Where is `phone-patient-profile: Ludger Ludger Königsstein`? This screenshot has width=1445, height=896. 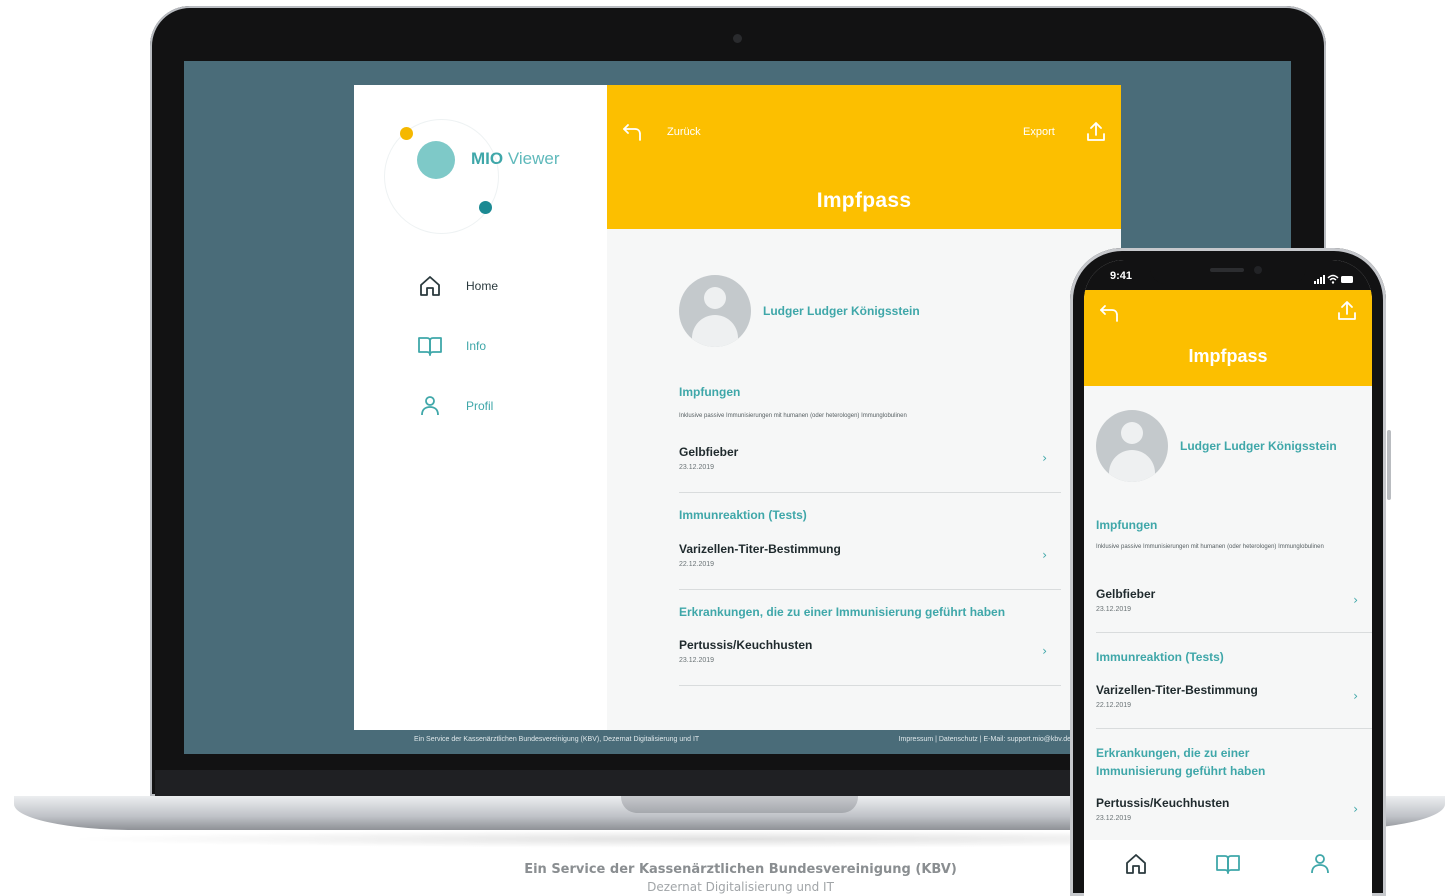
phone-patient-profile: Ludger Ludger Königsstein is located at coordinates (1216, 446).